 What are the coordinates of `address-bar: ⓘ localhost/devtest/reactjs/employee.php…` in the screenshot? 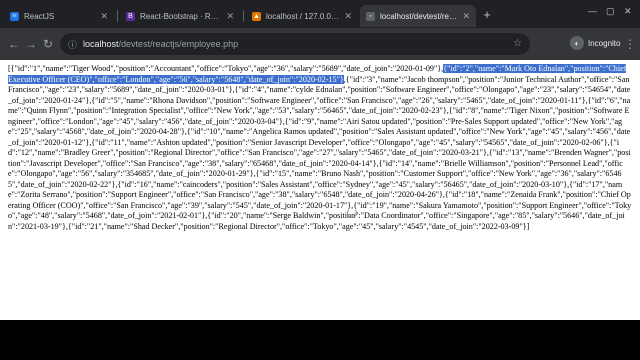 It's located at (295, 44).